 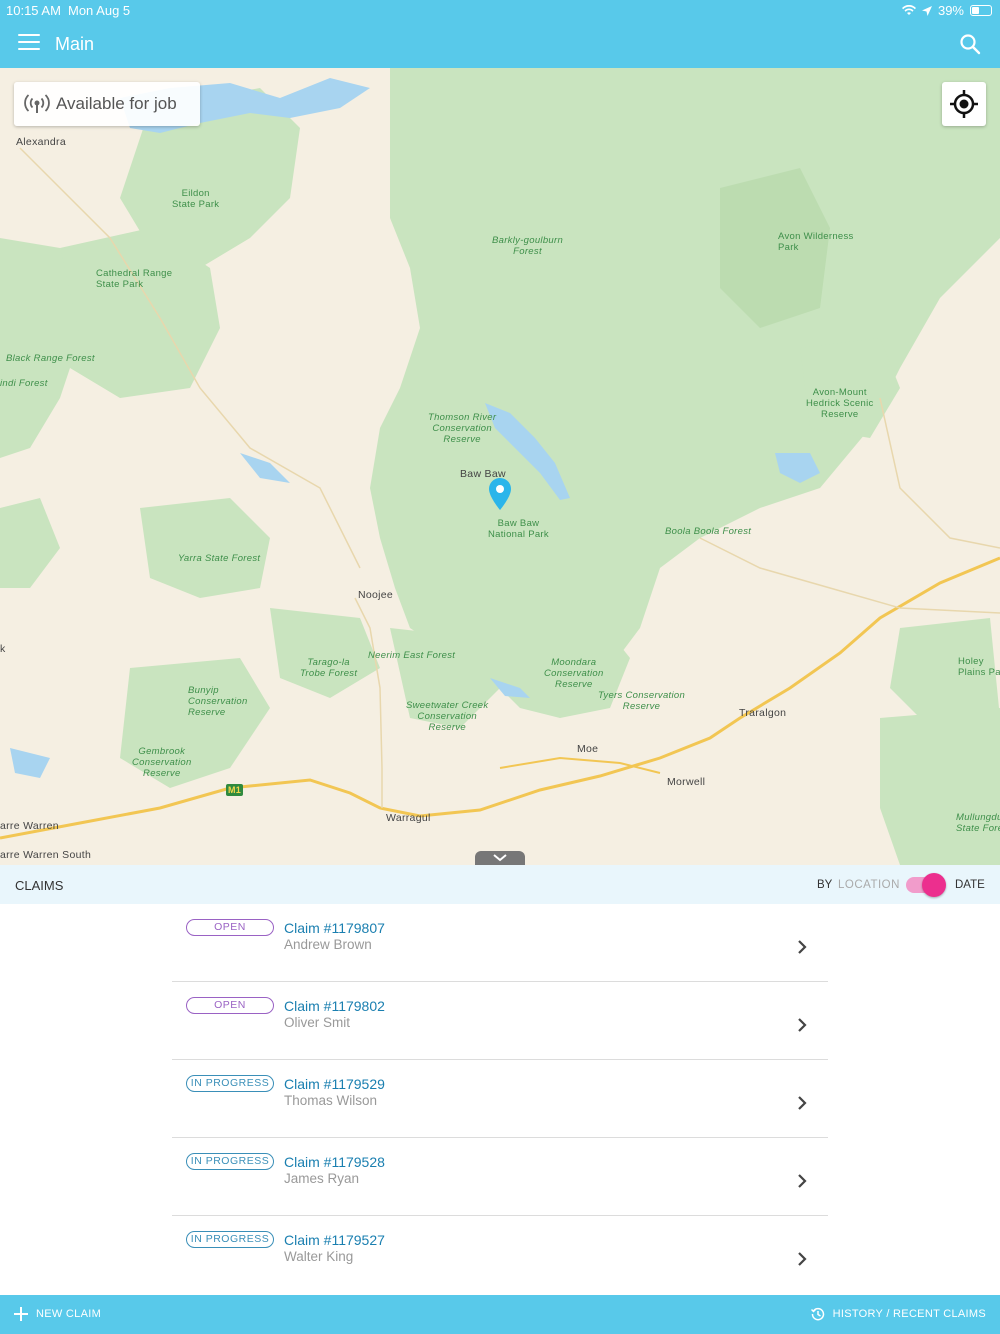 I want to click on status-indicators: 39%, so click(x=946, y=10).